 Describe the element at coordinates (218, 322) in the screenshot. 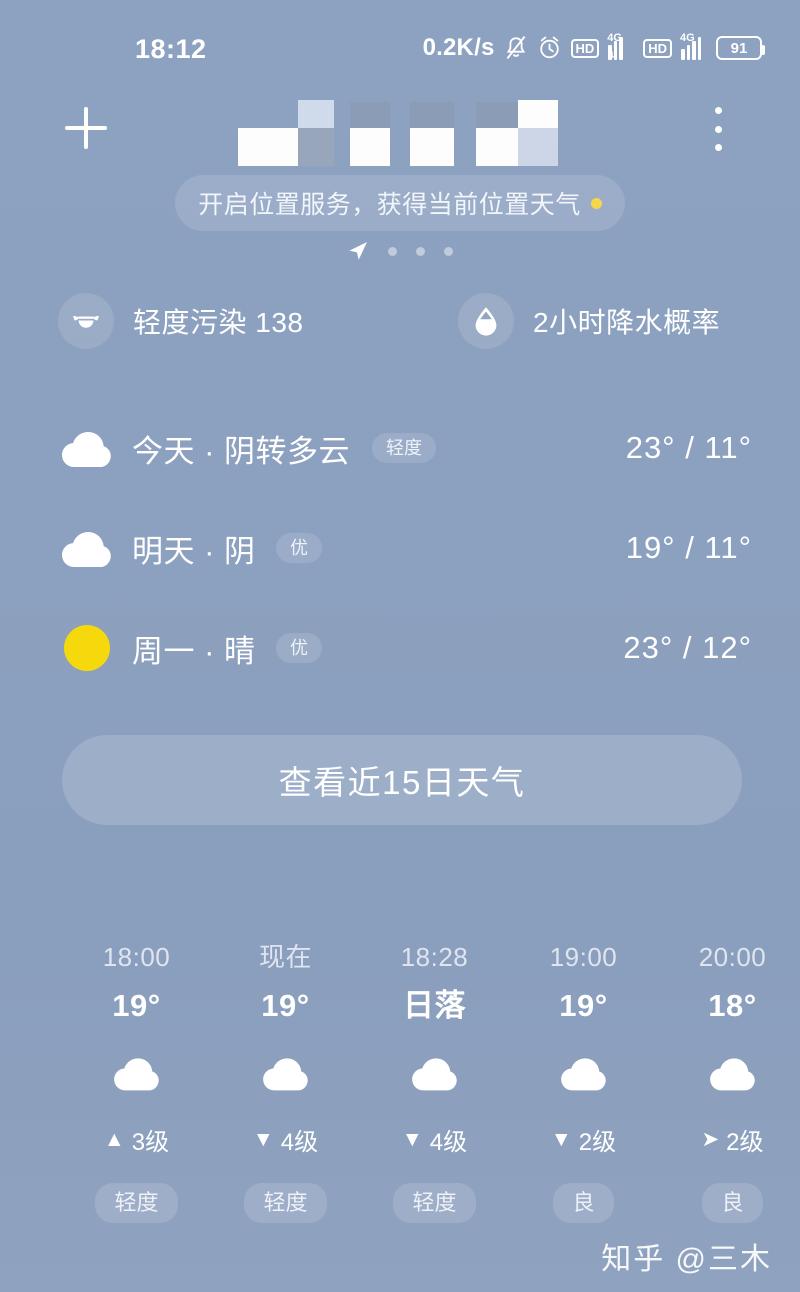

I see `air-quality-label: 轻度污染 138` at that location.